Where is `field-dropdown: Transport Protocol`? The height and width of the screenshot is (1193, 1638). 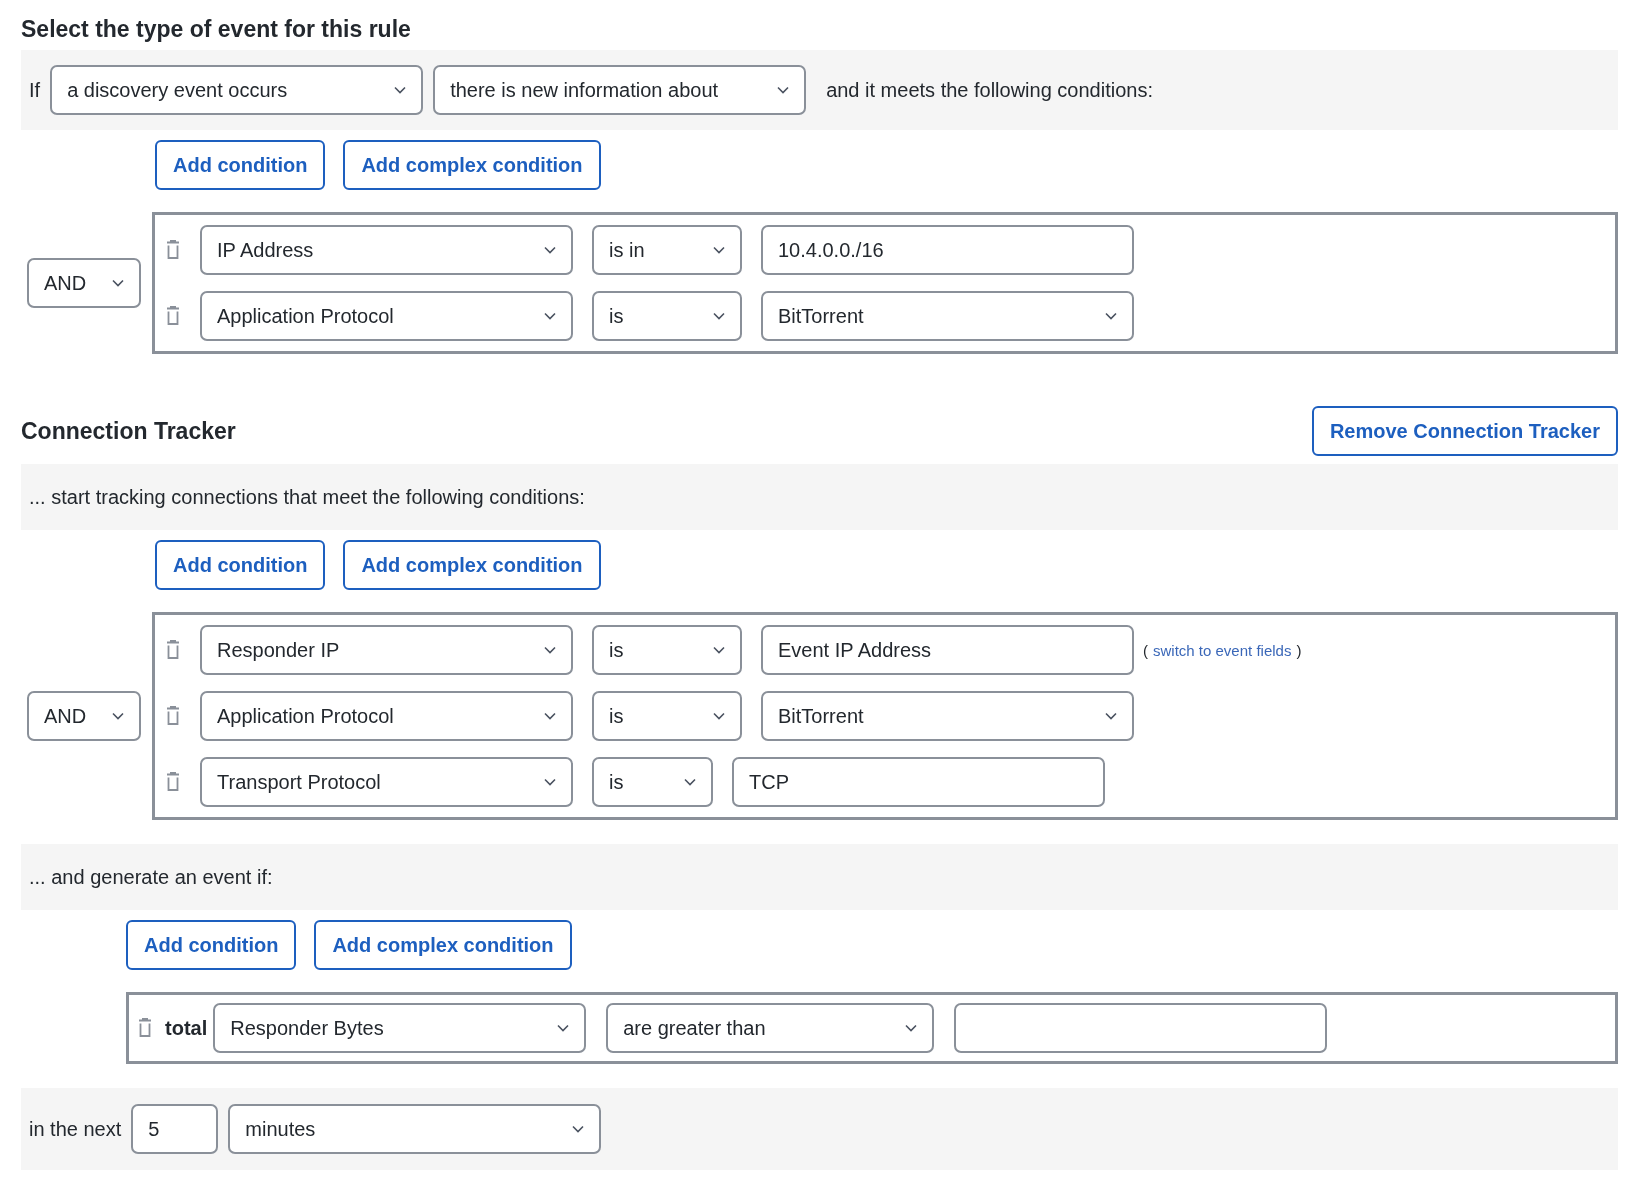
field-dropdown: Transport Protocol is located at coordinates (386, 782).